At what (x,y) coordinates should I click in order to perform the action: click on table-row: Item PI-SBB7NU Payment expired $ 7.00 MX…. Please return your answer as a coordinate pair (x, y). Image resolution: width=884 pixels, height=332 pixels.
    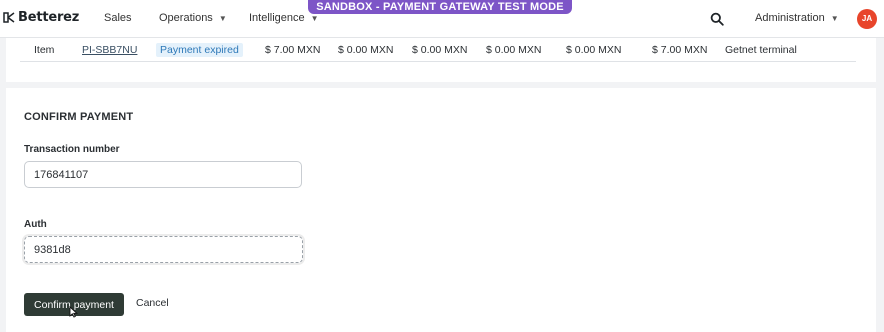
    Looking at the image, I should click on (438, 50).